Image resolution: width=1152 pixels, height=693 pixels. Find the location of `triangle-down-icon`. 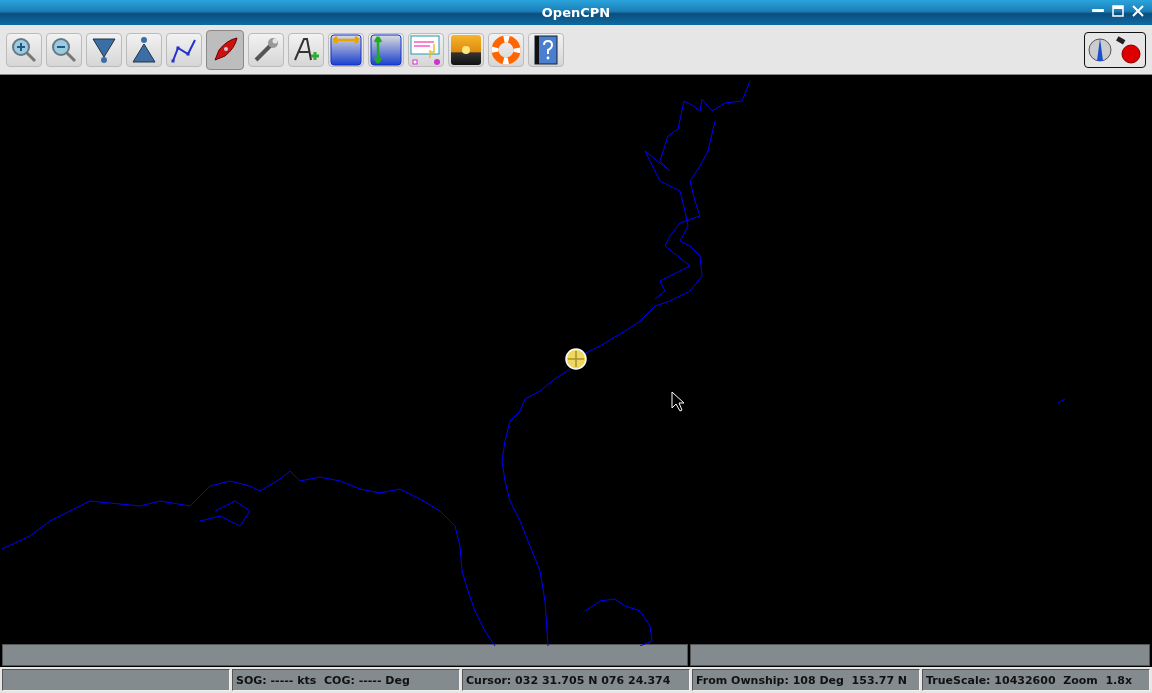

triangle-down-icon is located at coordinates (104, 49).